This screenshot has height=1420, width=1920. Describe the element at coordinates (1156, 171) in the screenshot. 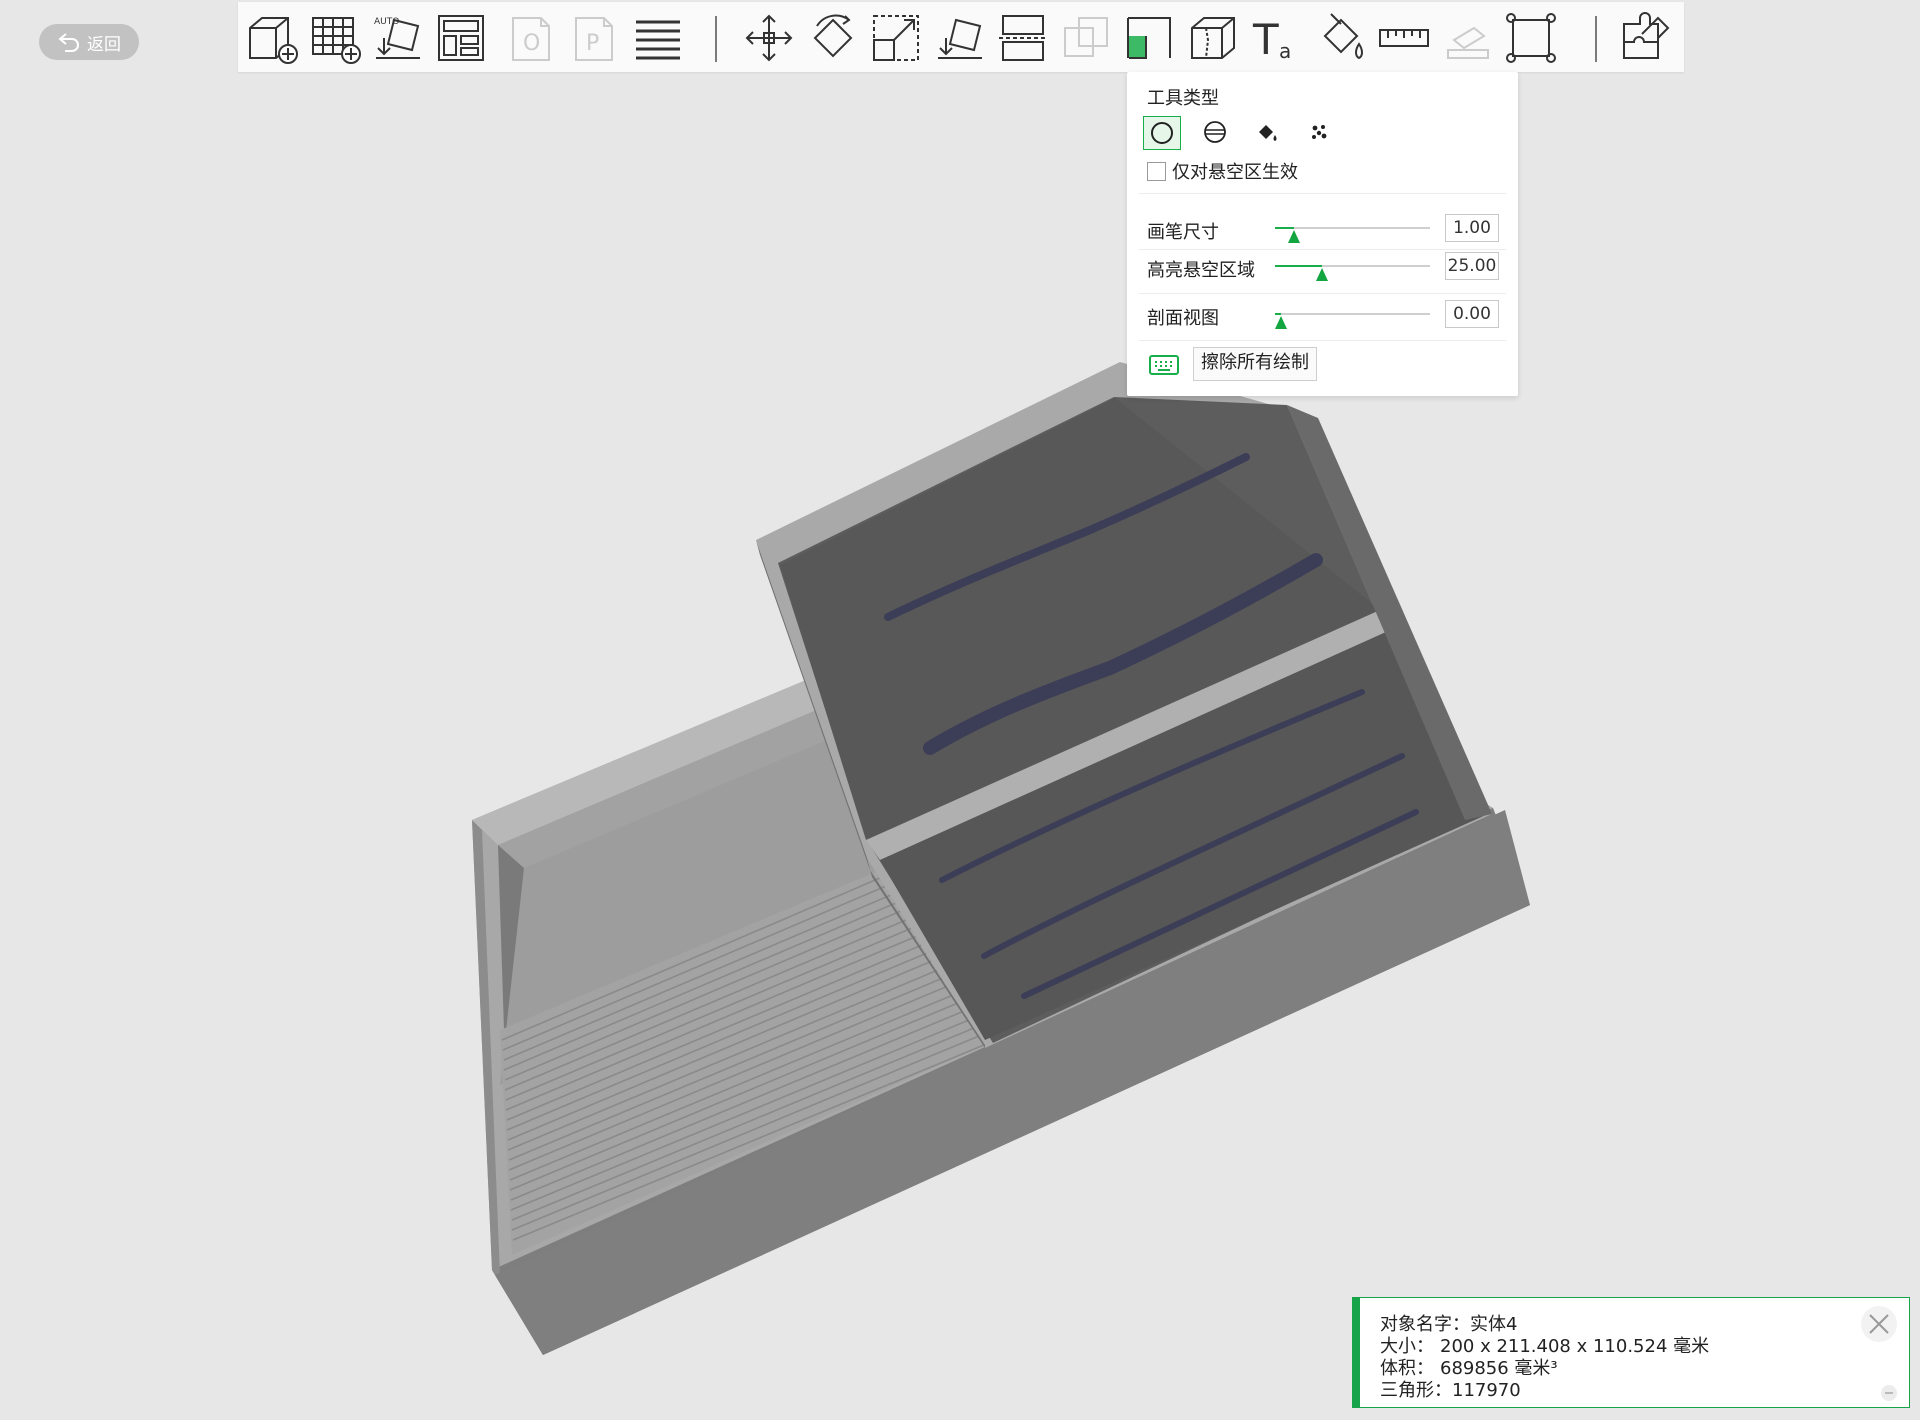

I see `overhang-only-checkbox` at that location.